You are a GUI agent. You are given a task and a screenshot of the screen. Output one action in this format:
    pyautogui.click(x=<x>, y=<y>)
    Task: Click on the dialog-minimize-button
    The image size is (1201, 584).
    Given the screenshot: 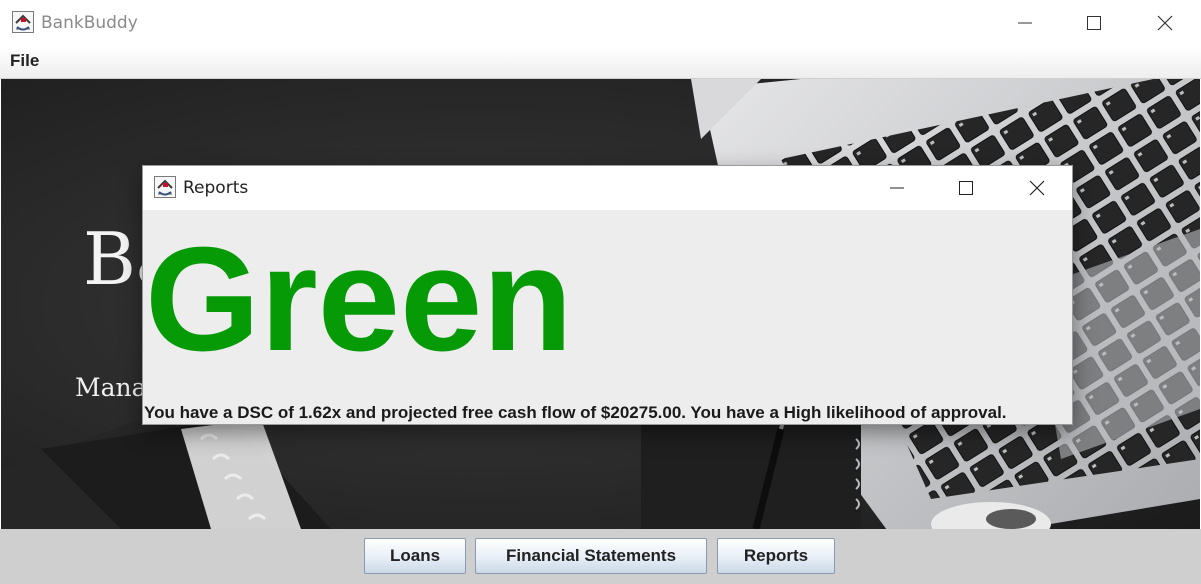 What is the action you would take?
    pyautogui.click(x=897, y=188)
    